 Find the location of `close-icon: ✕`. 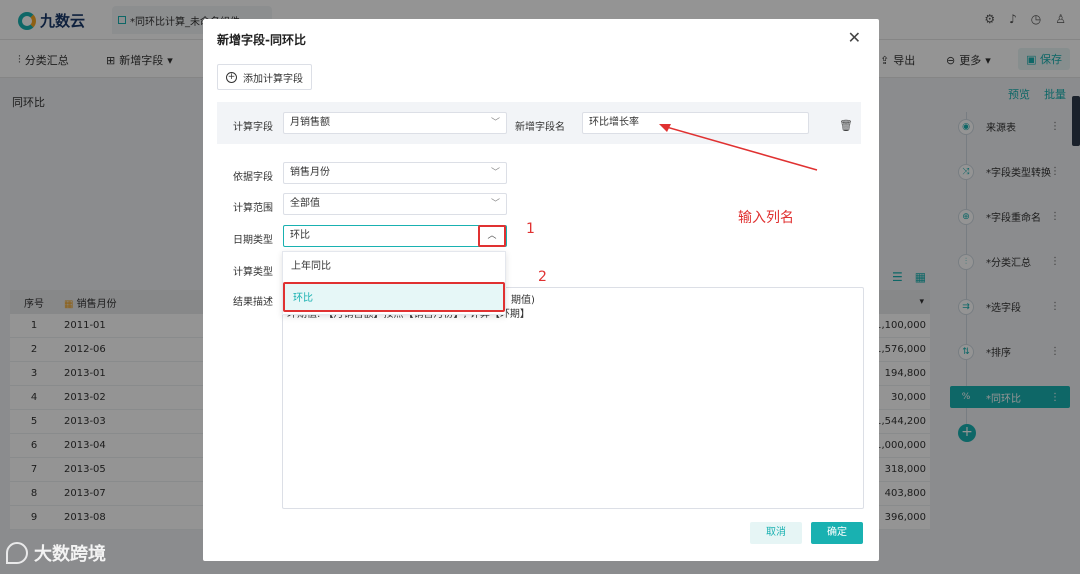

close-icon: ✕ is located at coordinates (854, 37).